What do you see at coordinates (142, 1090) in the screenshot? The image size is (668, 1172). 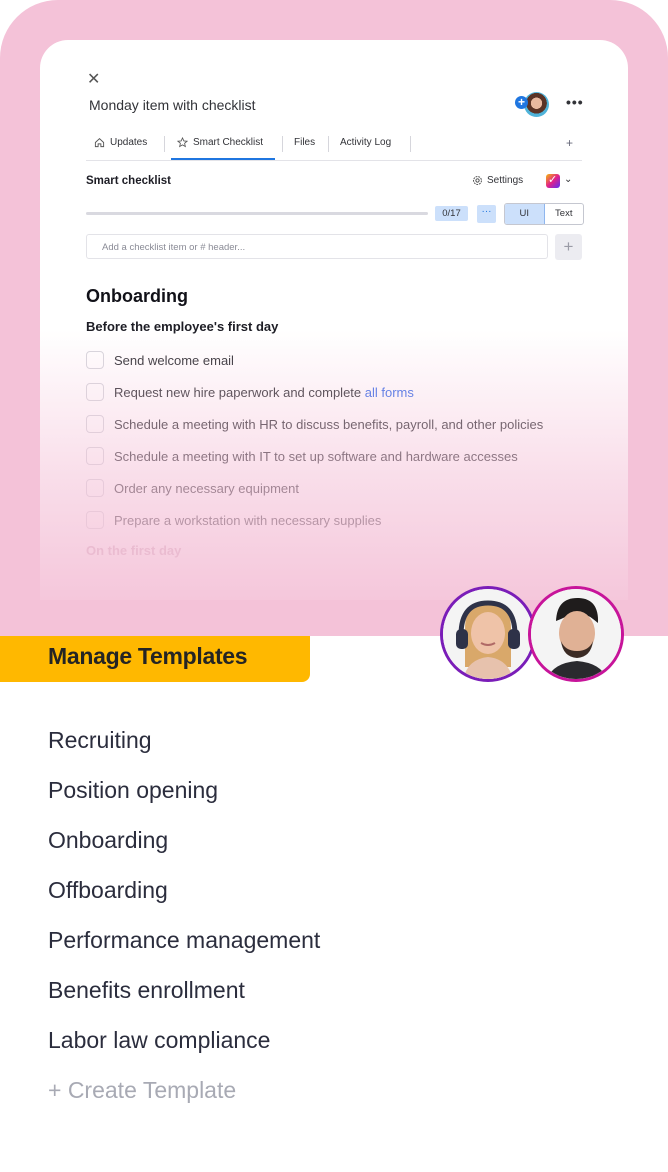 I see `create-template-button: + Create Template` at bounding box center [142, 1090].